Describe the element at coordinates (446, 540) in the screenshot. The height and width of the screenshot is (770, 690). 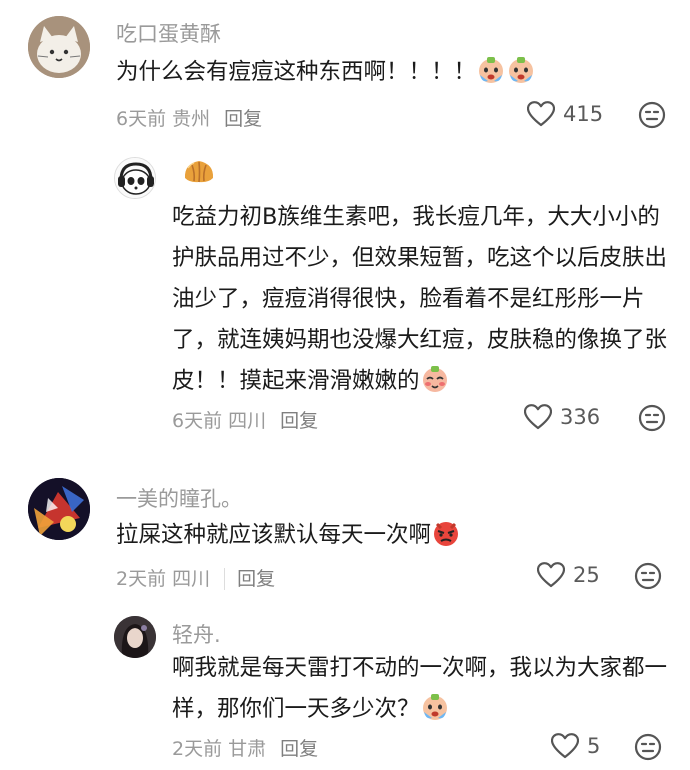
I see `angry-face-icon` at that location.